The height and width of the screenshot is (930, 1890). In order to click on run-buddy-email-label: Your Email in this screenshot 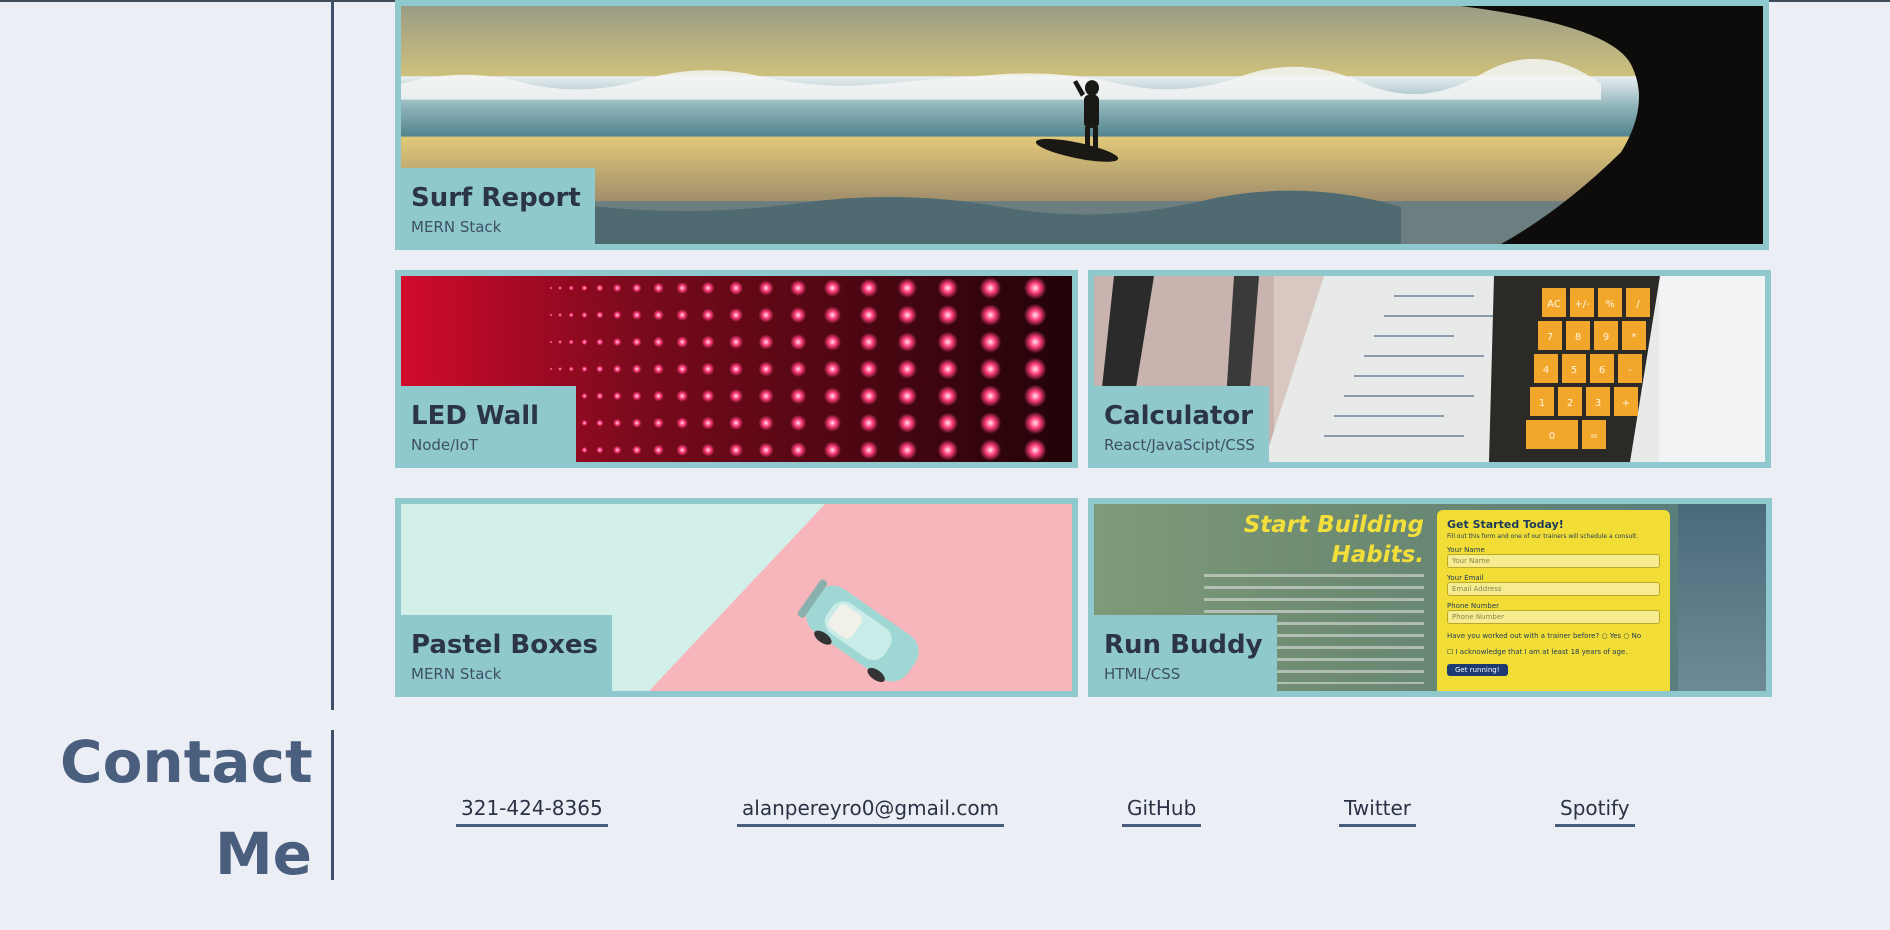, I will do `click(1465, 578)`.